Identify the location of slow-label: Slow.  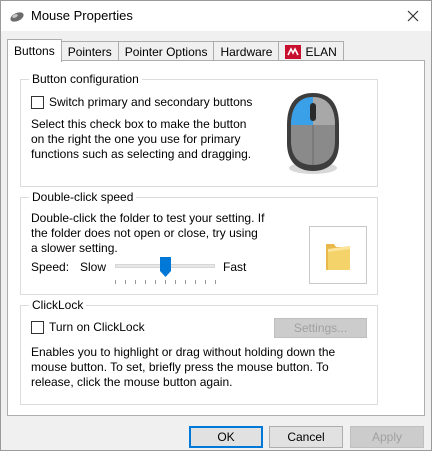
(93, 267).